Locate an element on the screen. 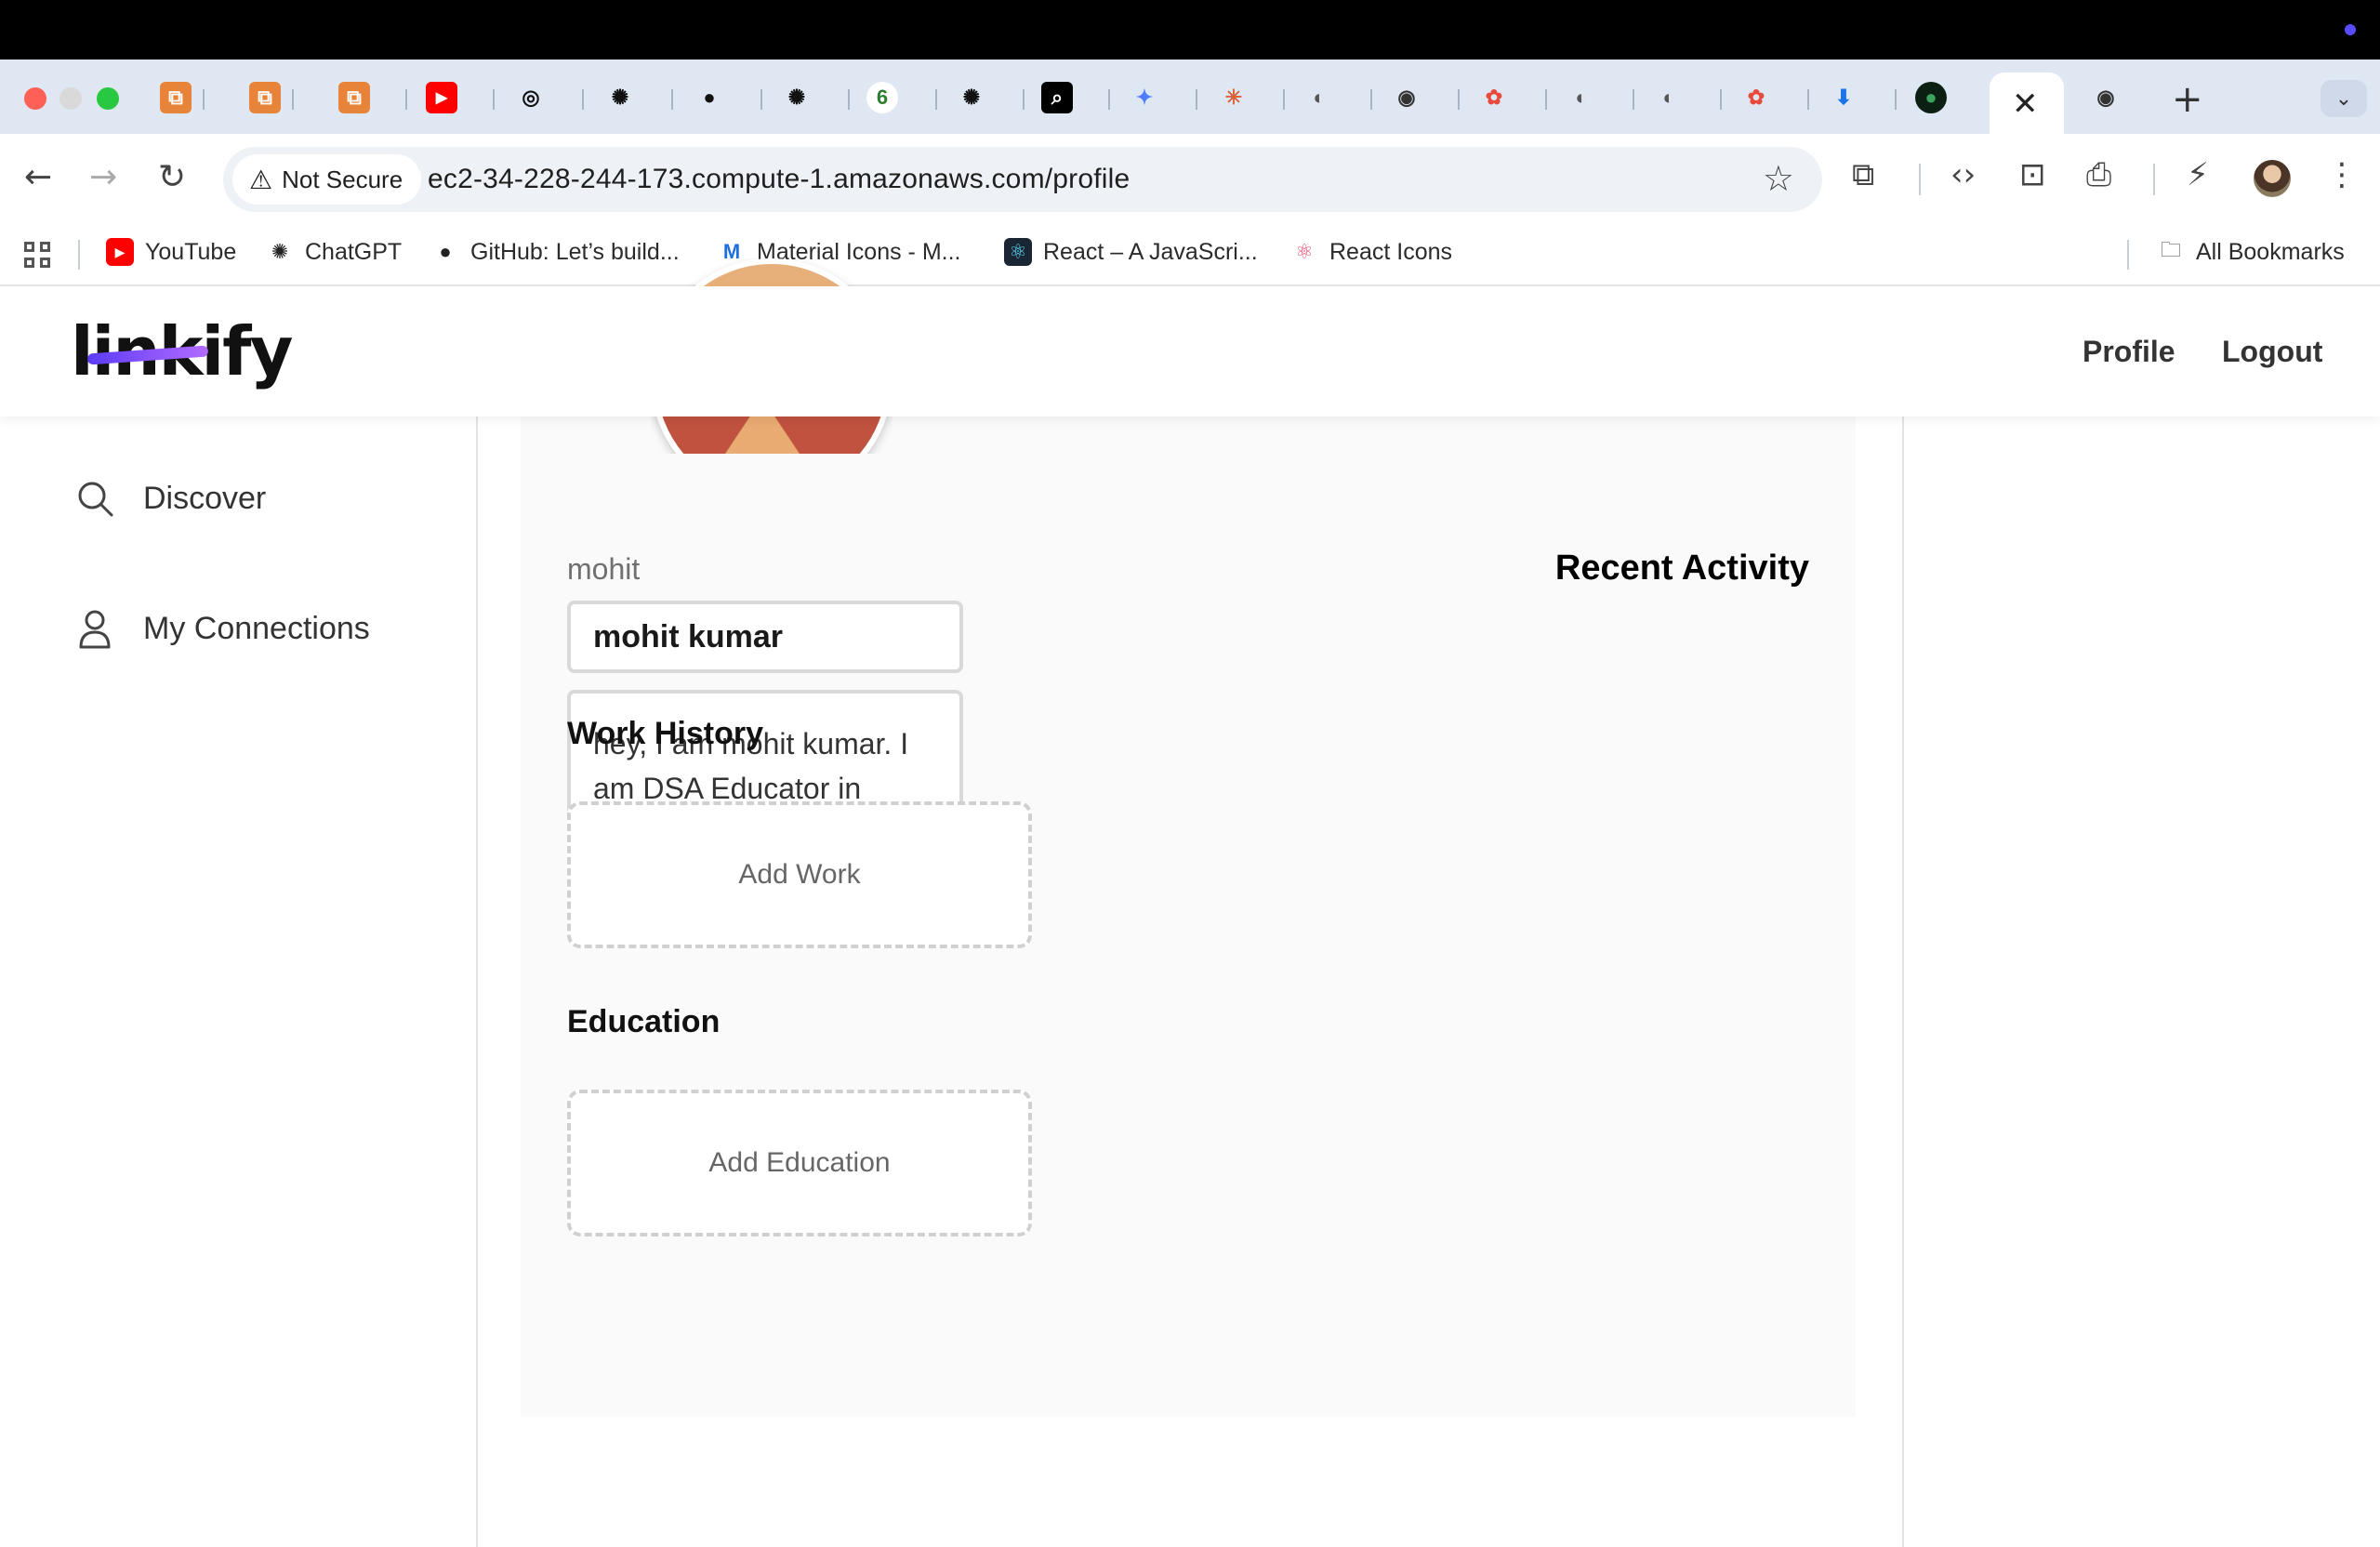  print-icon: ⎙ is located at coordinates (2098, 174).